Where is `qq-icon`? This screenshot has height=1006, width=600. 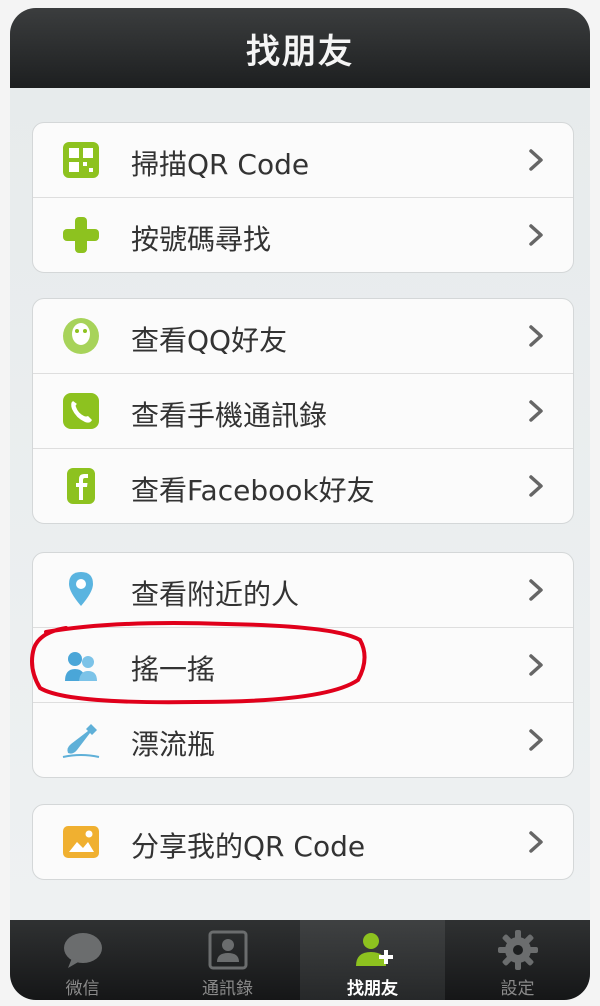
qq-icon is located at coordinates (81, 336).